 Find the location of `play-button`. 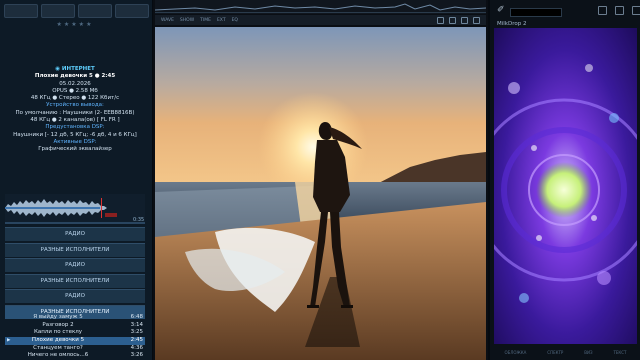

play-button is located at coordinates (58, 11).